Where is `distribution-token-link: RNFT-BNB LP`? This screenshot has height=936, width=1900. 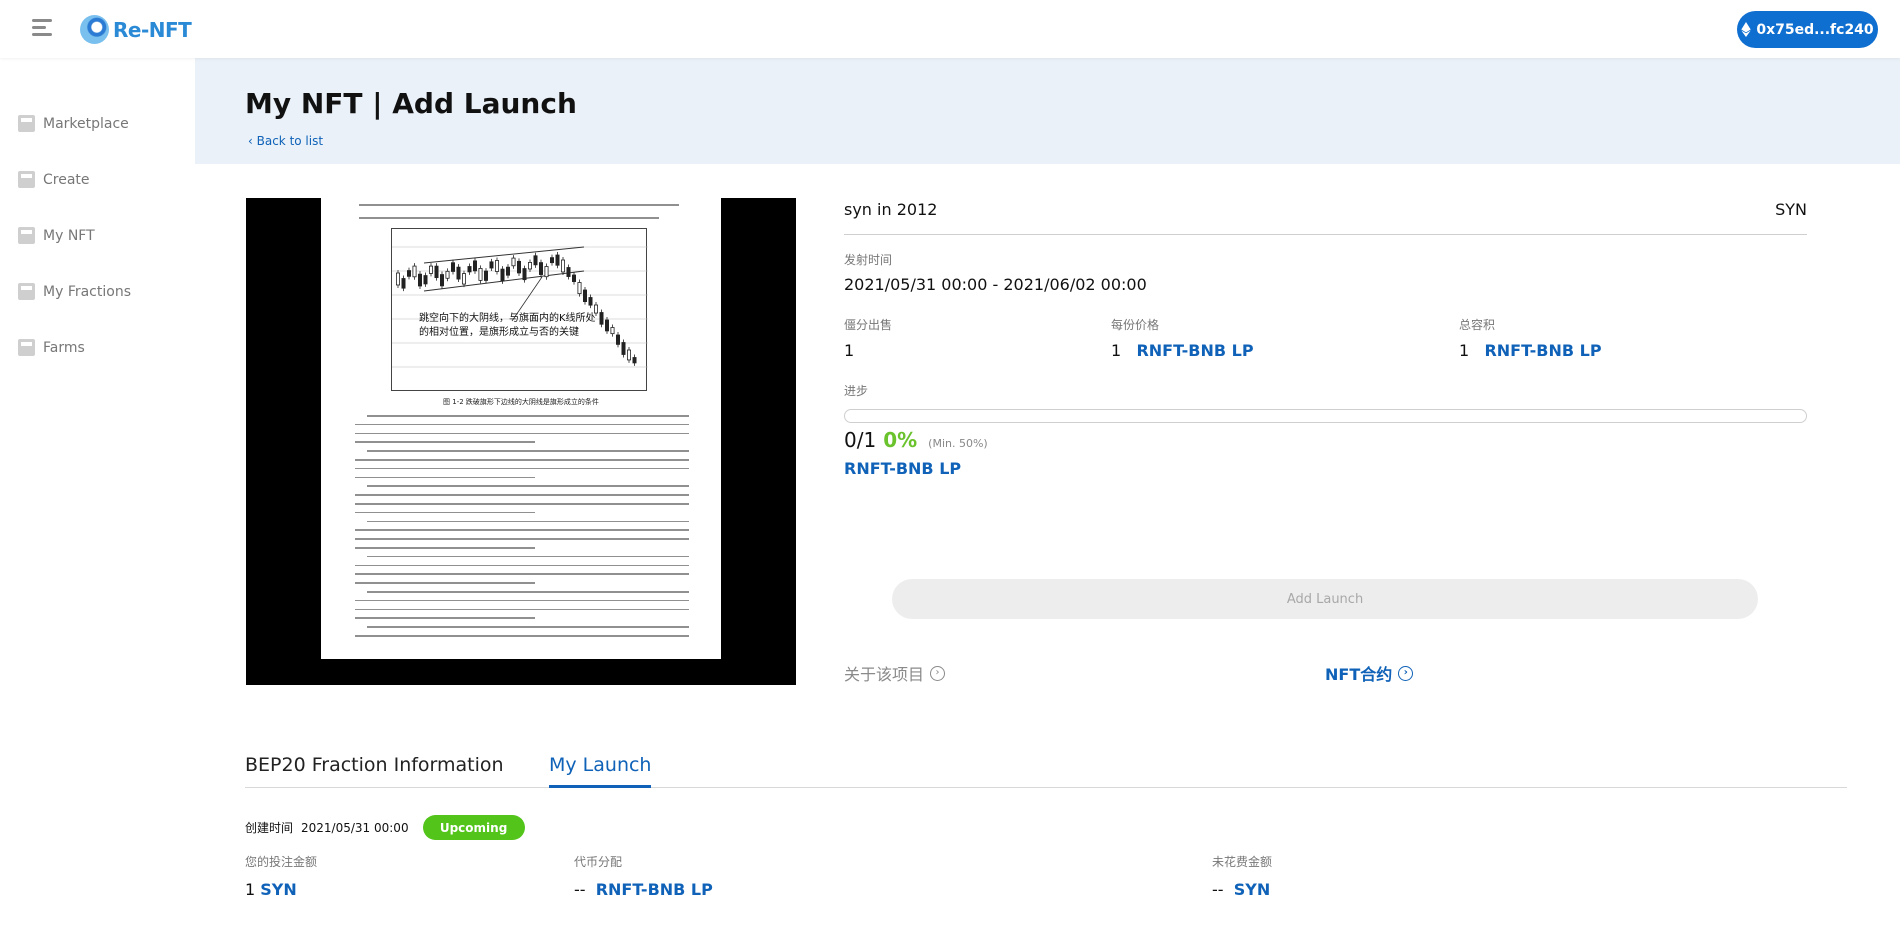 distribution-token-link: RNFT-BNB LP is located at coordinates (654, 889).